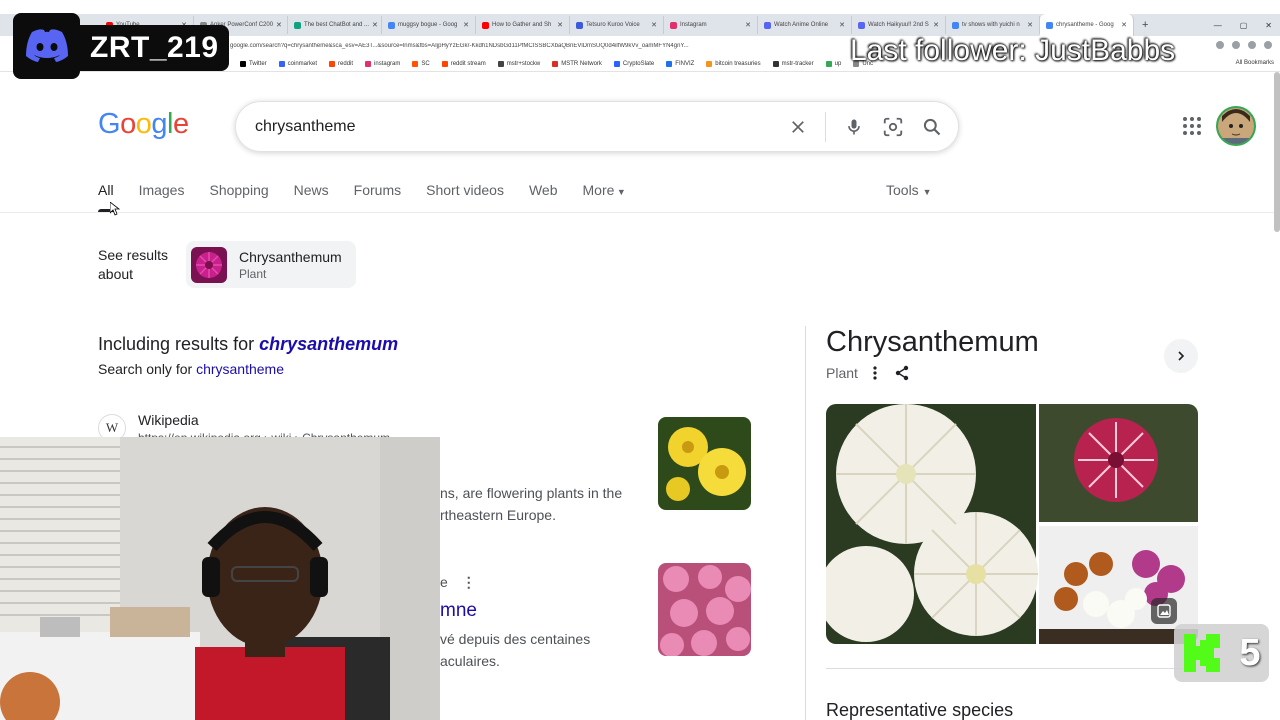  I want to click on apps-grid-icon, so click(1192, 126).